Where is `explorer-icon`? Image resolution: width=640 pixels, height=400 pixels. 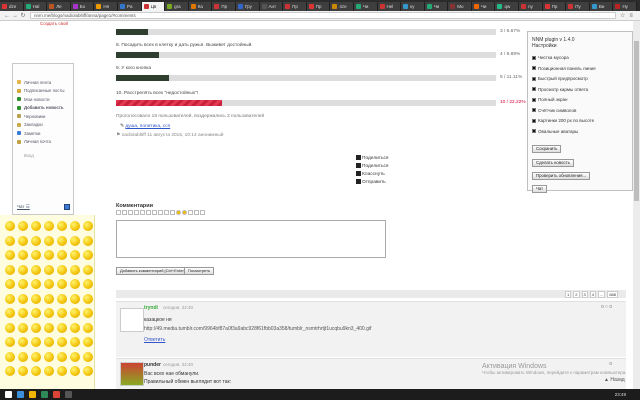
explorer-icon is located at coordinates (32, 394).